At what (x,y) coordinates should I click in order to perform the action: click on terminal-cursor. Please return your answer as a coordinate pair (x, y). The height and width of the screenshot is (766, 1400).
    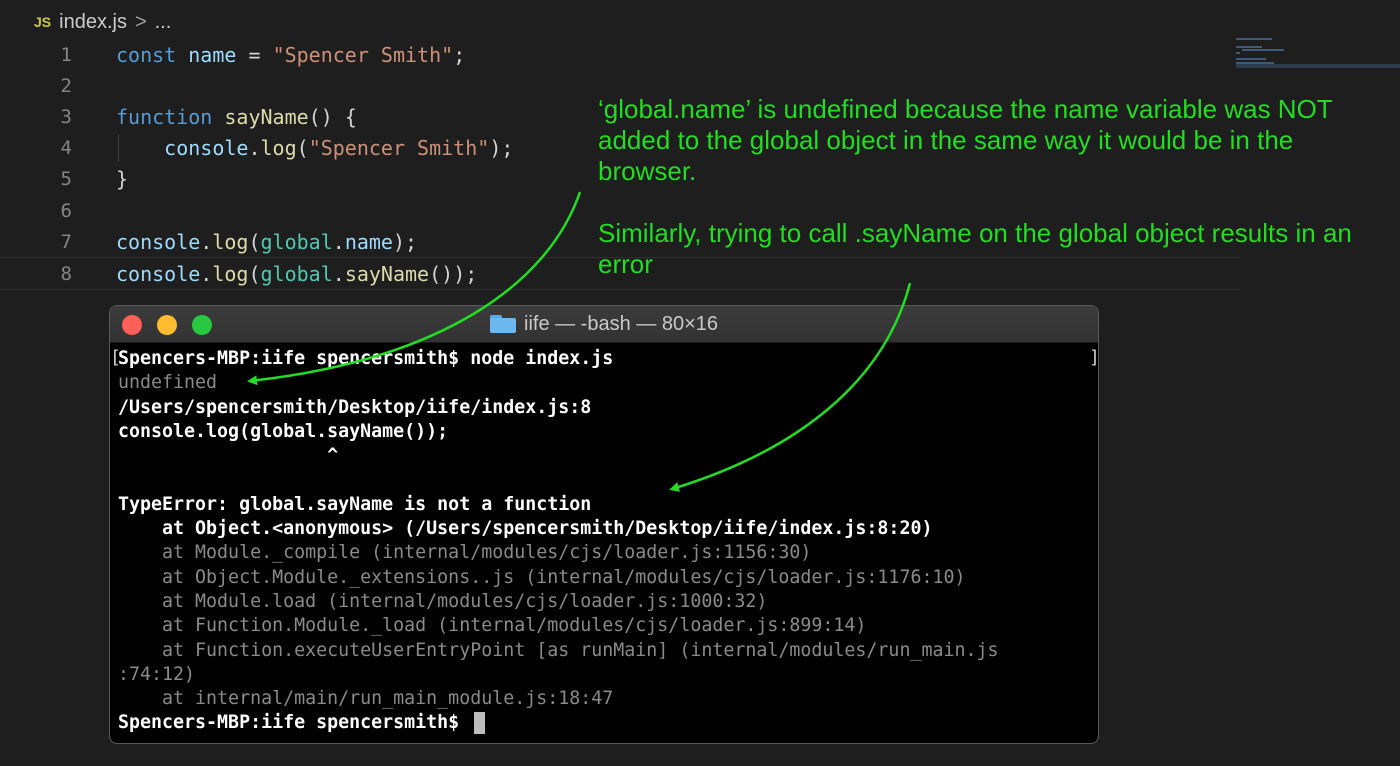
    Looking at the image, I should click on (480, 723).